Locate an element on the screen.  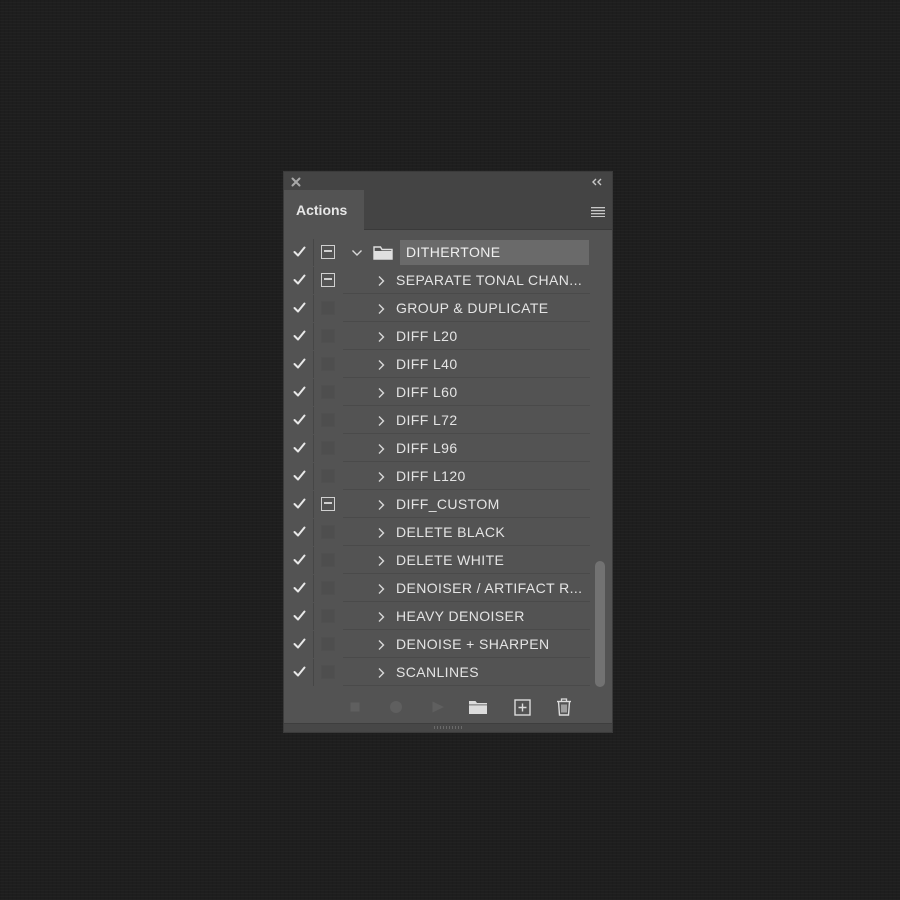
action-item: SCANLINES is located at coordinates (466, 672).